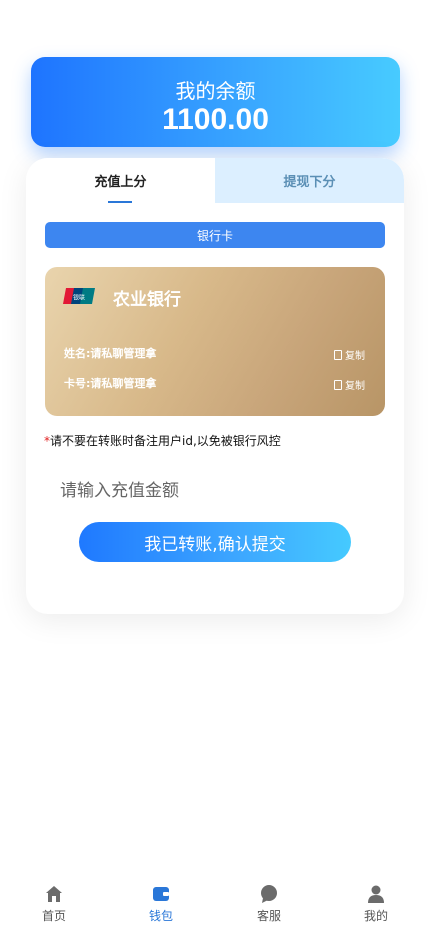 Image resolution: width=430 pixels, height=932 pixels. Describe the element at coordinates (53, 916) in the screenshot. I see `tabbar-label: 首页` at that location.